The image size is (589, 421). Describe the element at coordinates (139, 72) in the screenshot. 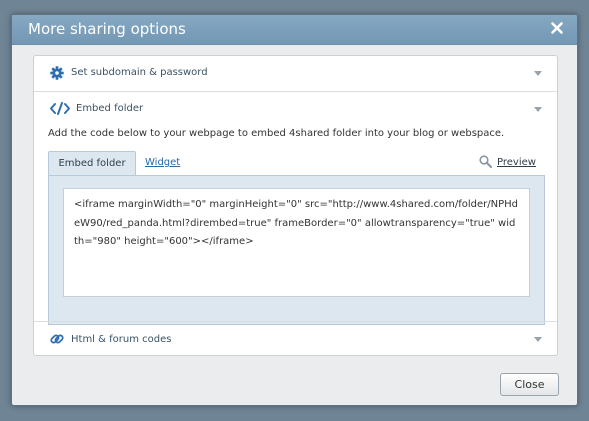

I see `section-subdomain-label: Set subdomain & password` at that location.